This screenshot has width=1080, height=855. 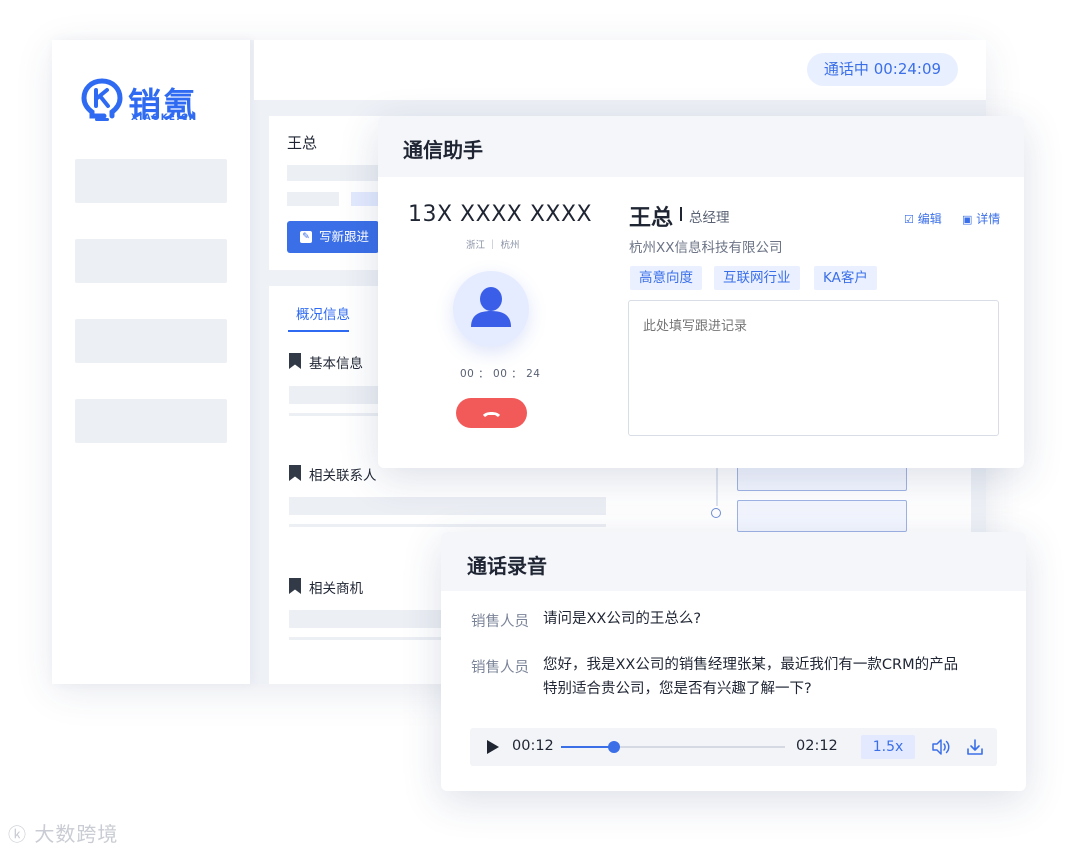 I want to click on skeleton-tag, so click(x=366, y=199).